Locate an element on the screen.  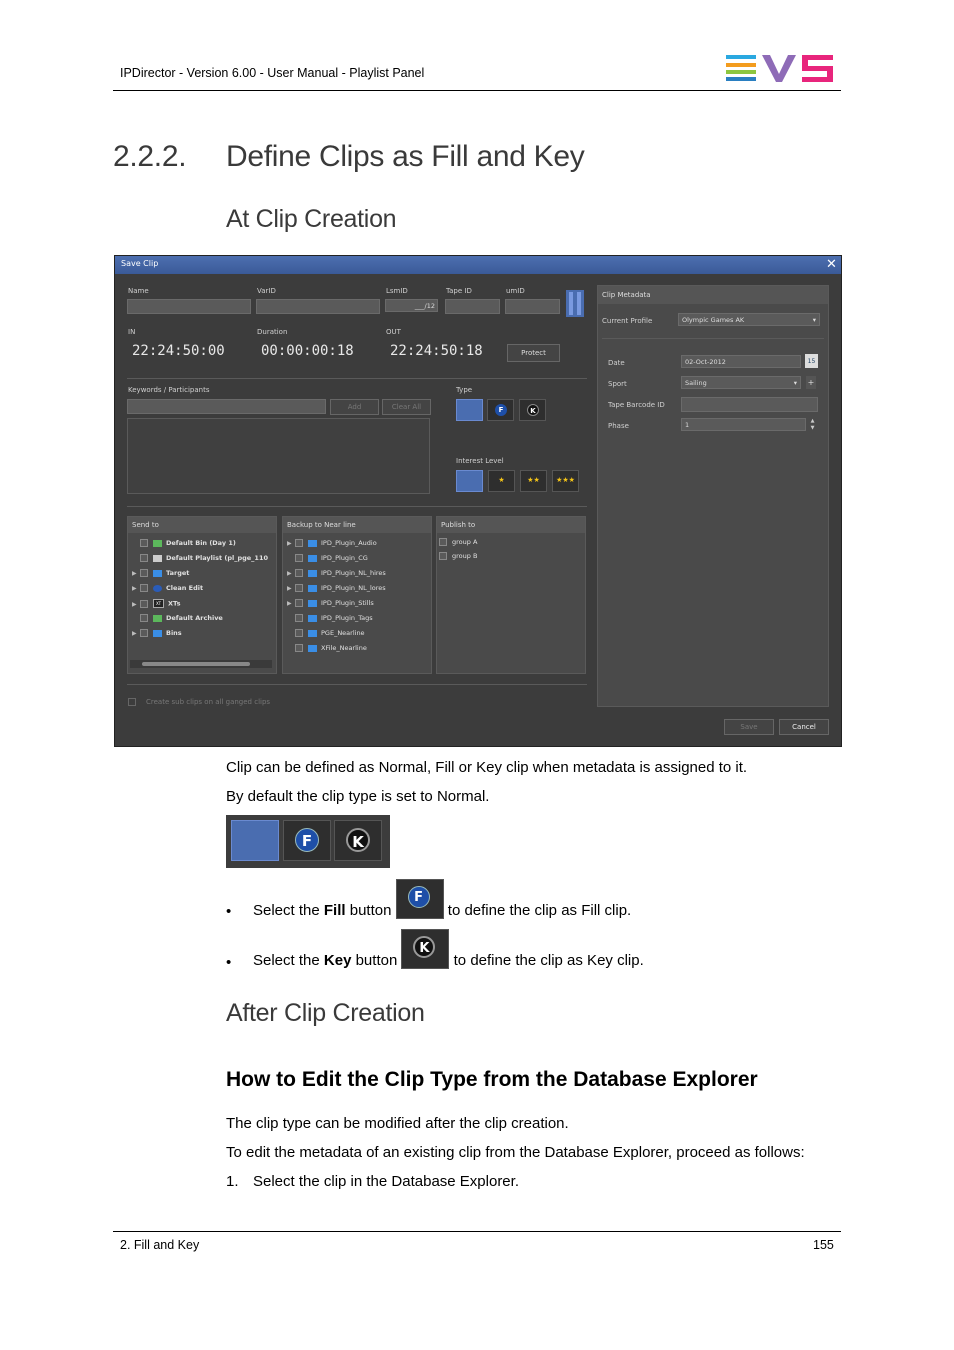
lsmid-field: ___/12 is located at coordinates (411, 305).